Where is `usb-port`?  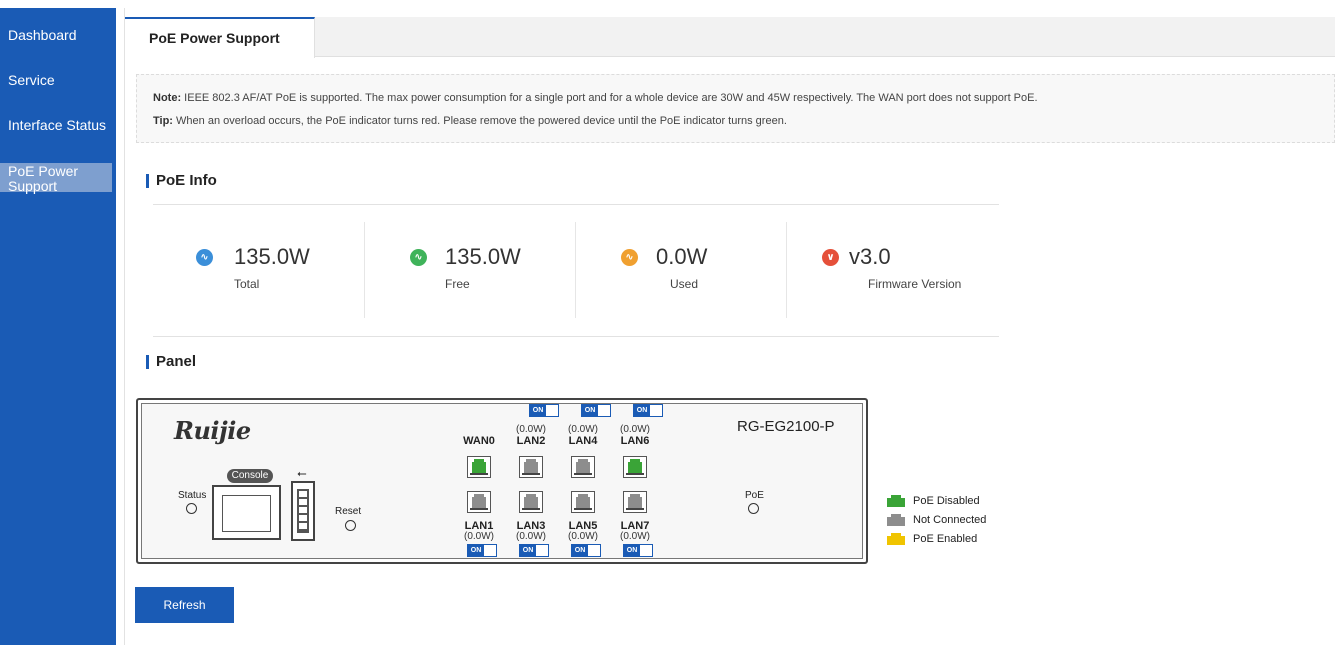
usb-port is located at coordinates (303, 511).